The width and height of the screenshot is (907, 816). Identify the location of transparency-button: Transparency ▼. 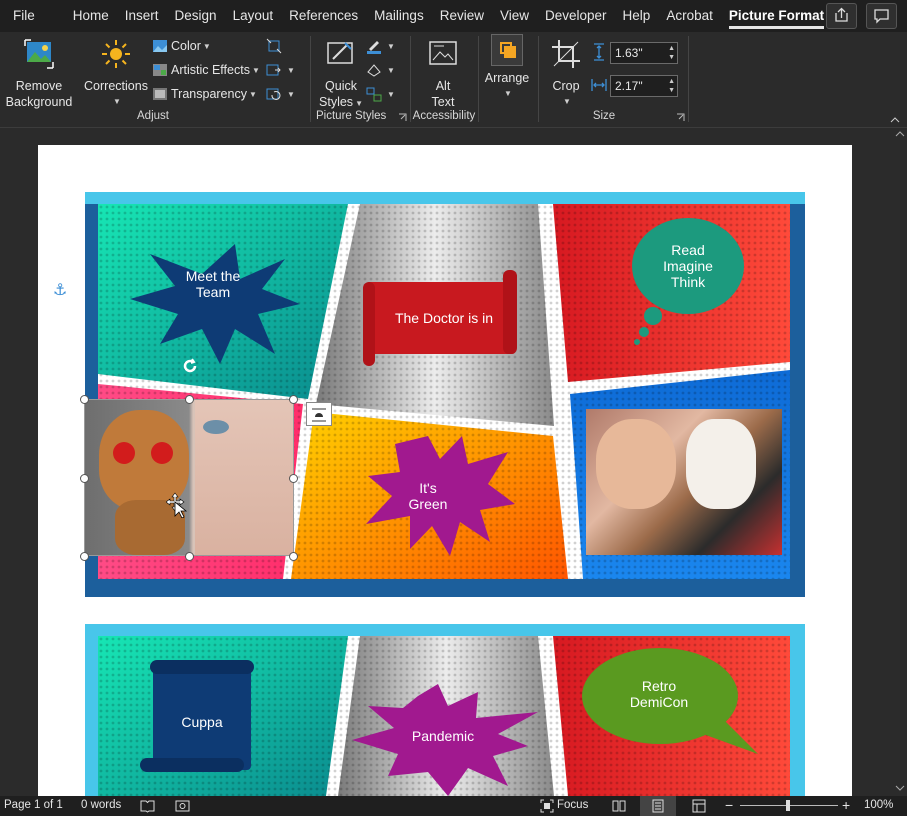
(204, 94).